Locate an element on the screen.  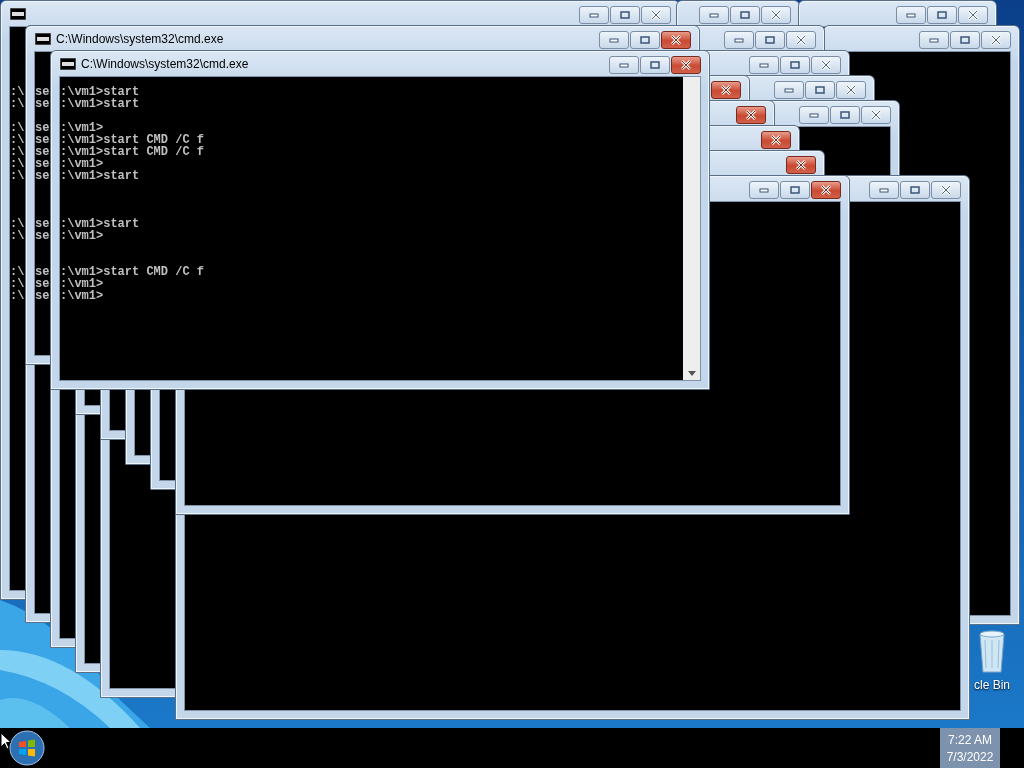
console-output: :\vm1>start :\vm1>start :\vm1> :\vm1>start CMD /C f :\vm1>start CMD /C f :\vm1> :\vm1>start :\vm1>start :\vm1> :\vm1>start CMD /C f :\vm1> :\vm1> is located at coordinates (132, 194).